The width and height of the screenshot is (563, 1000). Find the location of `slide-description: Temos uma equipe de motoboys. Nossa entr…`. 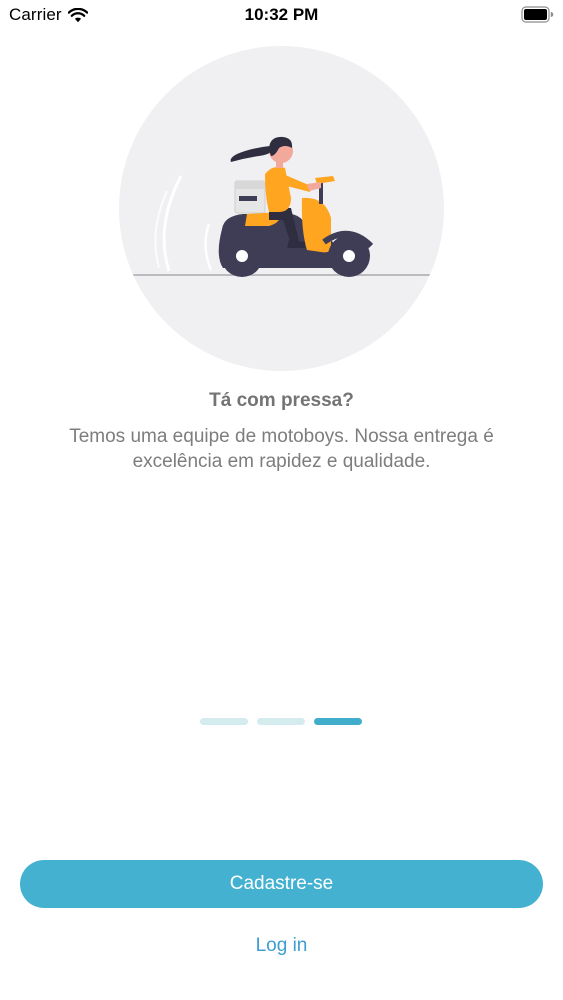

slide-description: Temos uma equipe de motoboys. Nossa entr… is located at coordinates (281, 449).